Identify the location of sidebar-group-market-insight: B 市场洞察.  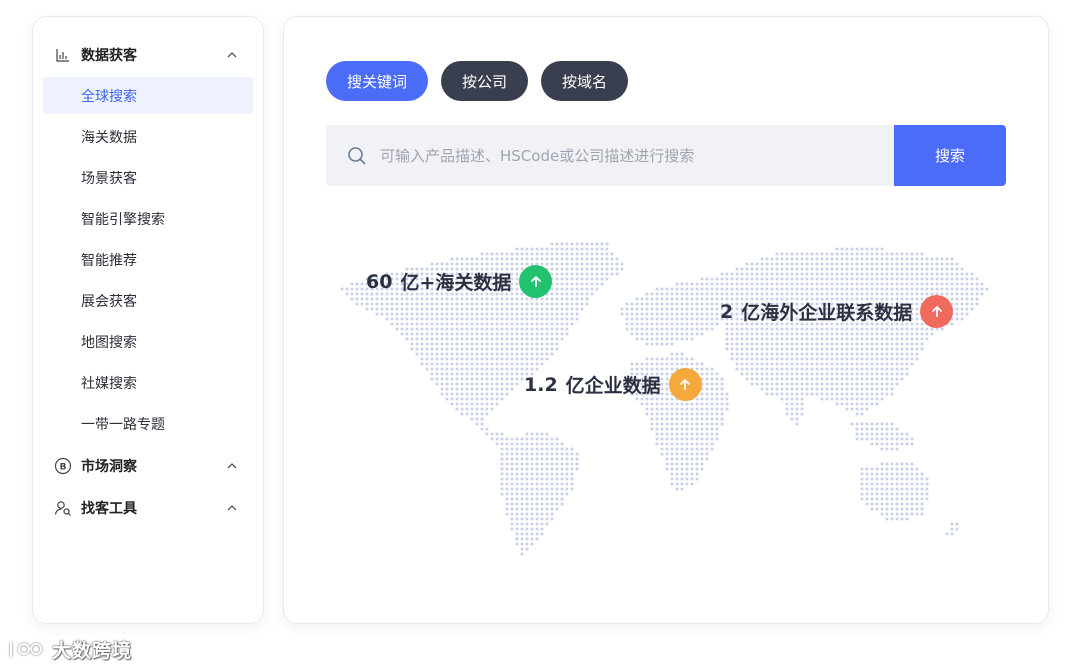
(148, 466).